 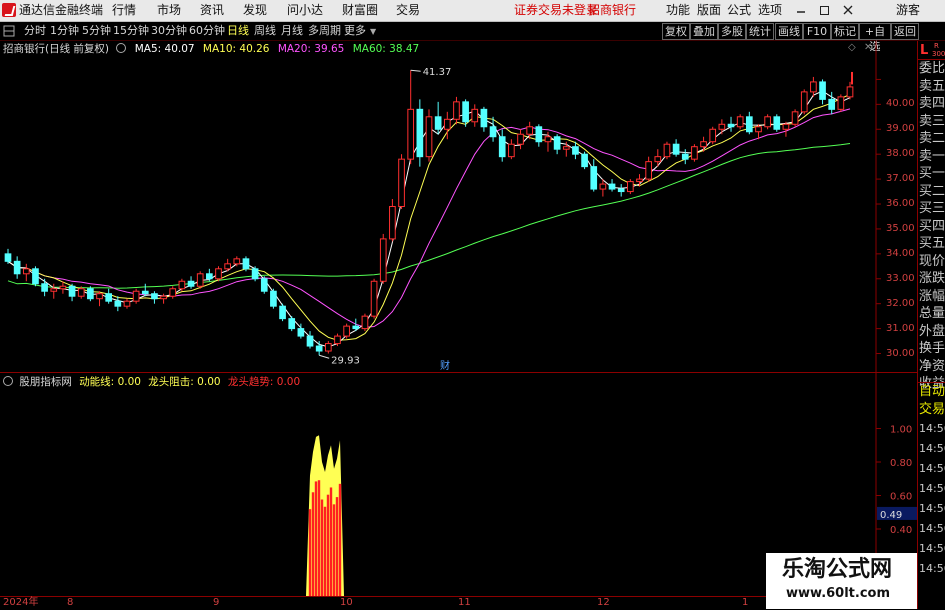 What do you see at coordinates (70, 602) in the screenshot?
I see `date-label-aug: 8` at bounding box center [70, 602].